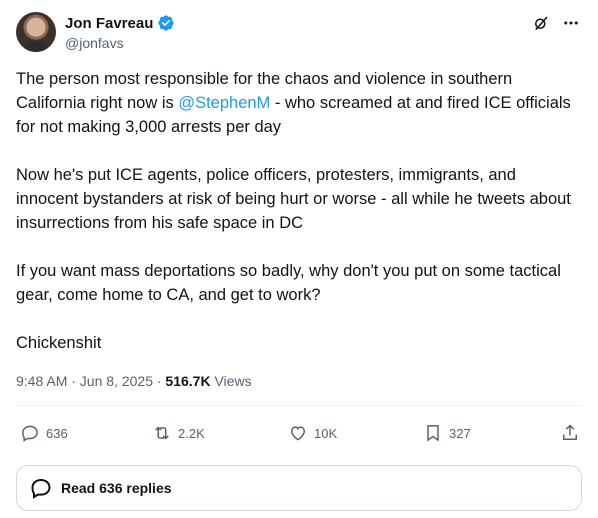 This screenshot has height=518, width=598. What do you see at coordinates (326, 433) in the screenshot?
I see `like-count: 10K` at bounding box center [326, 433].